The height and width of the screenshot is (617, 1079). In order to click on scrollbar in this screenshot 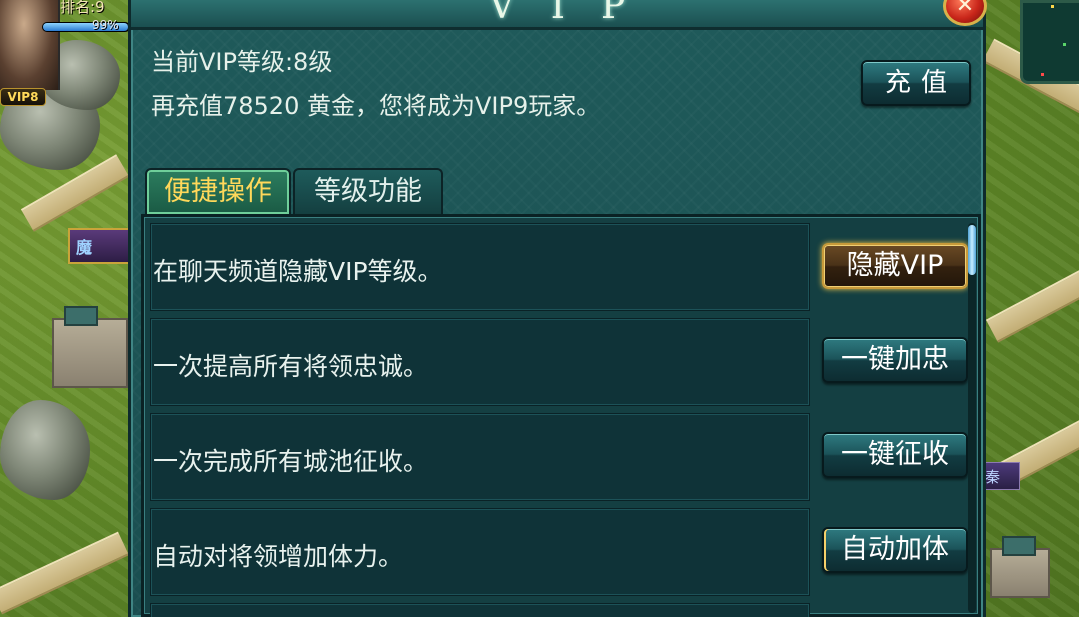, I will do `click(972, 418)`.